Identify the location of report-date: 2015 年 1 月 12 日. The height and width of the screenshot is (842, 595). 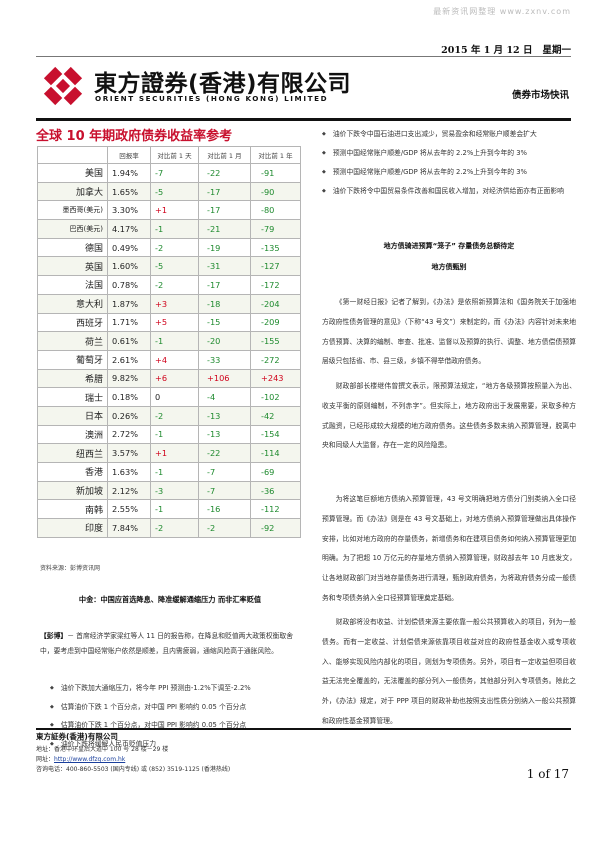
(487, 50).